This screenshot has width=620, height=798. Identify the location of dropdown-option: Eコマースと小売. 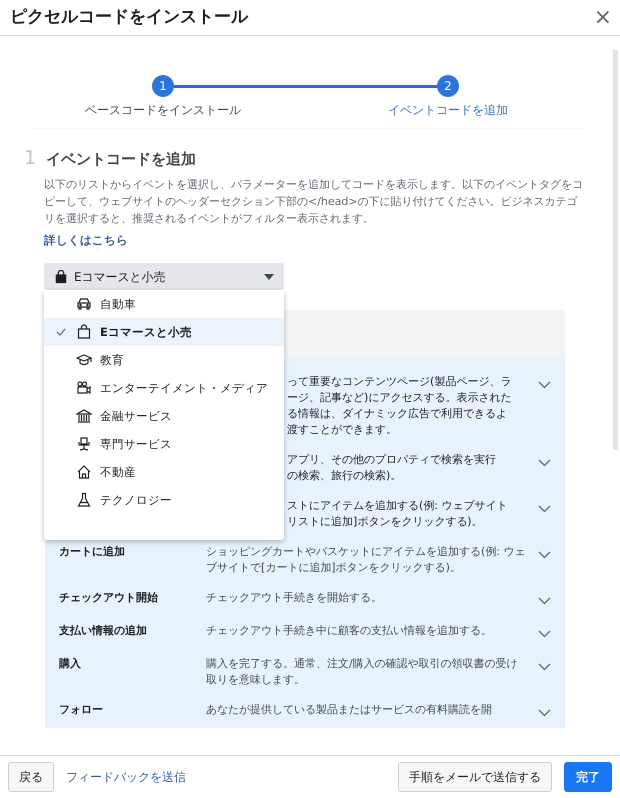
(164, 332).